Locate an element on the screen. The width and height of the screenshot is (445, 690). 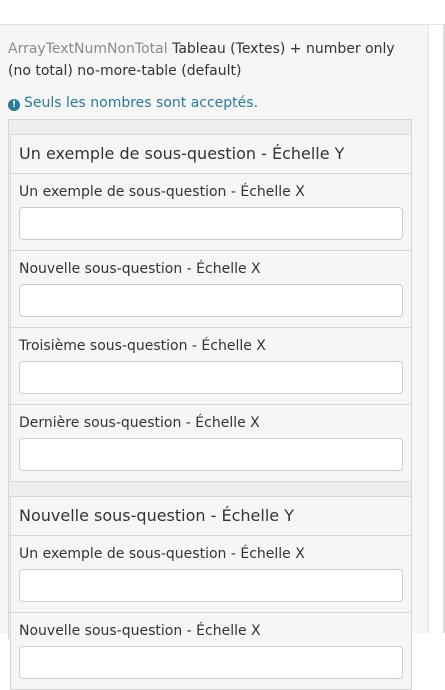
tip-text: Seuls les nombres sont acceptés. is located at coordinates (141, 103).